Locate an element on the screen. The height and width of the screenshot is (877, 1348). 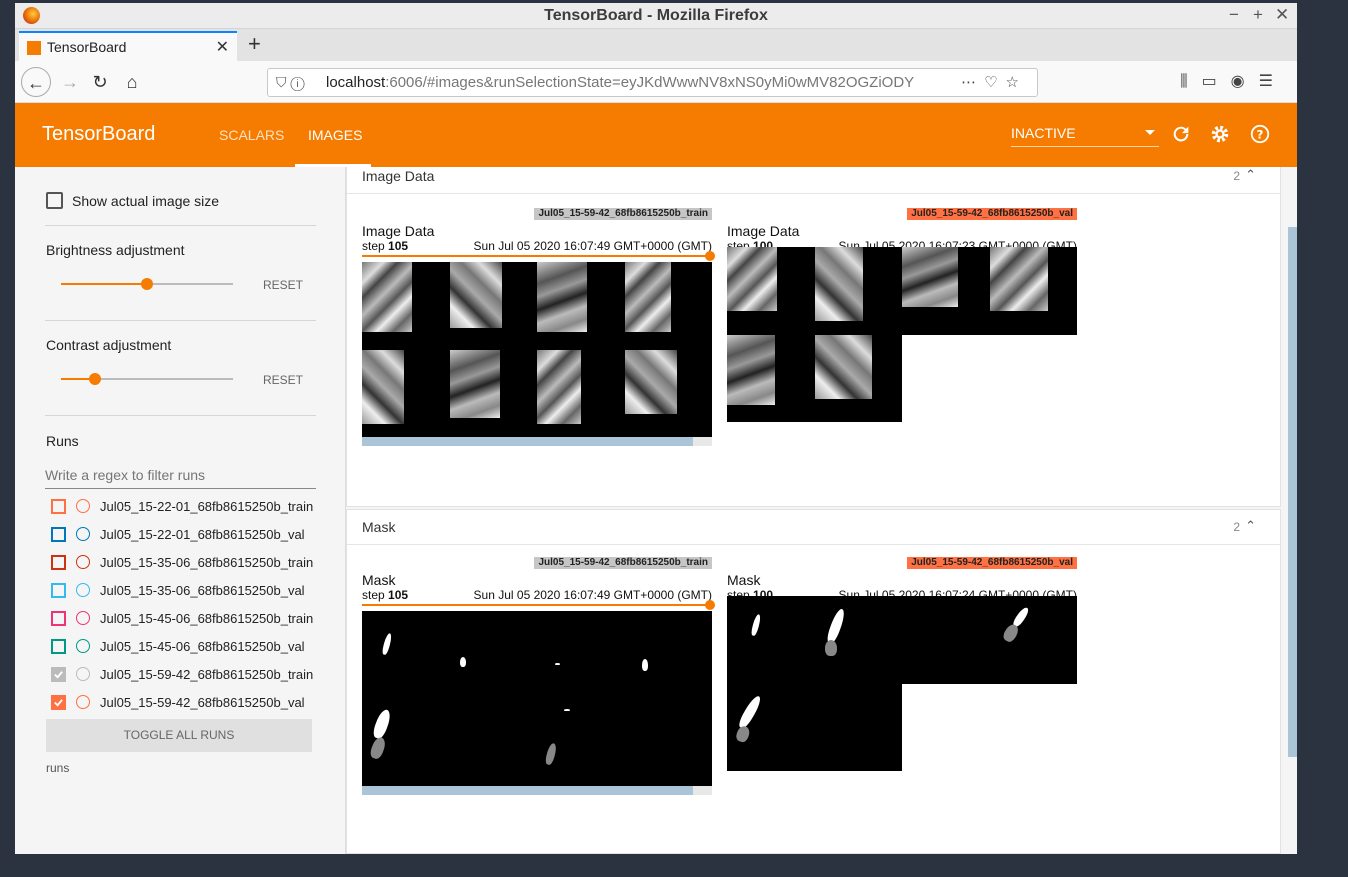
run-item: Jul05_15-59-42_68fb8615250b_train is located at coordinates (190, 676).